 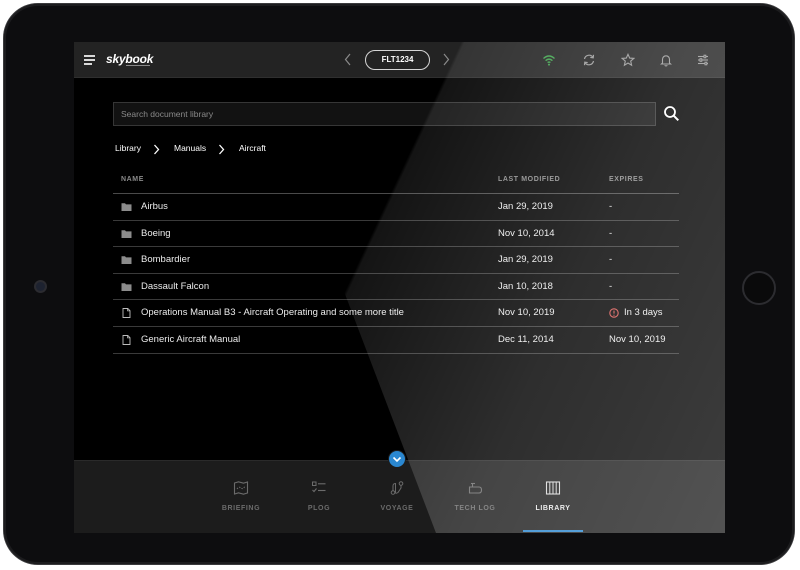 What do you see at coordinates (175, 286) in the screenshot?
I see `row-name: Dassault Falcon` at bounding box center [175, 286].